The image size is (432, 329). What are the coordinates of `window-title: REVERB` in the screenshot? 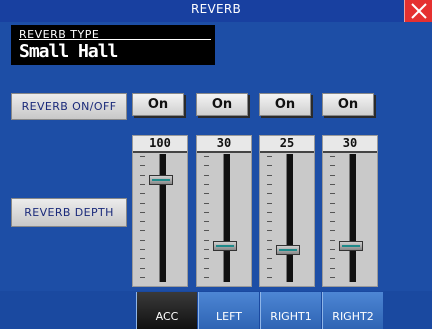 It's located at (216, 9).